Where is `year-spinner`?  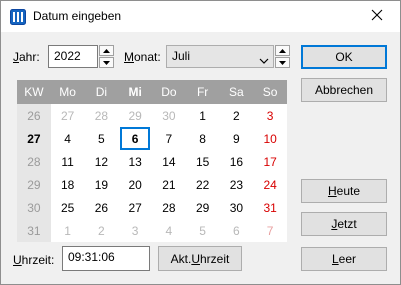
year-spinner is located at coordinates (106, 56).